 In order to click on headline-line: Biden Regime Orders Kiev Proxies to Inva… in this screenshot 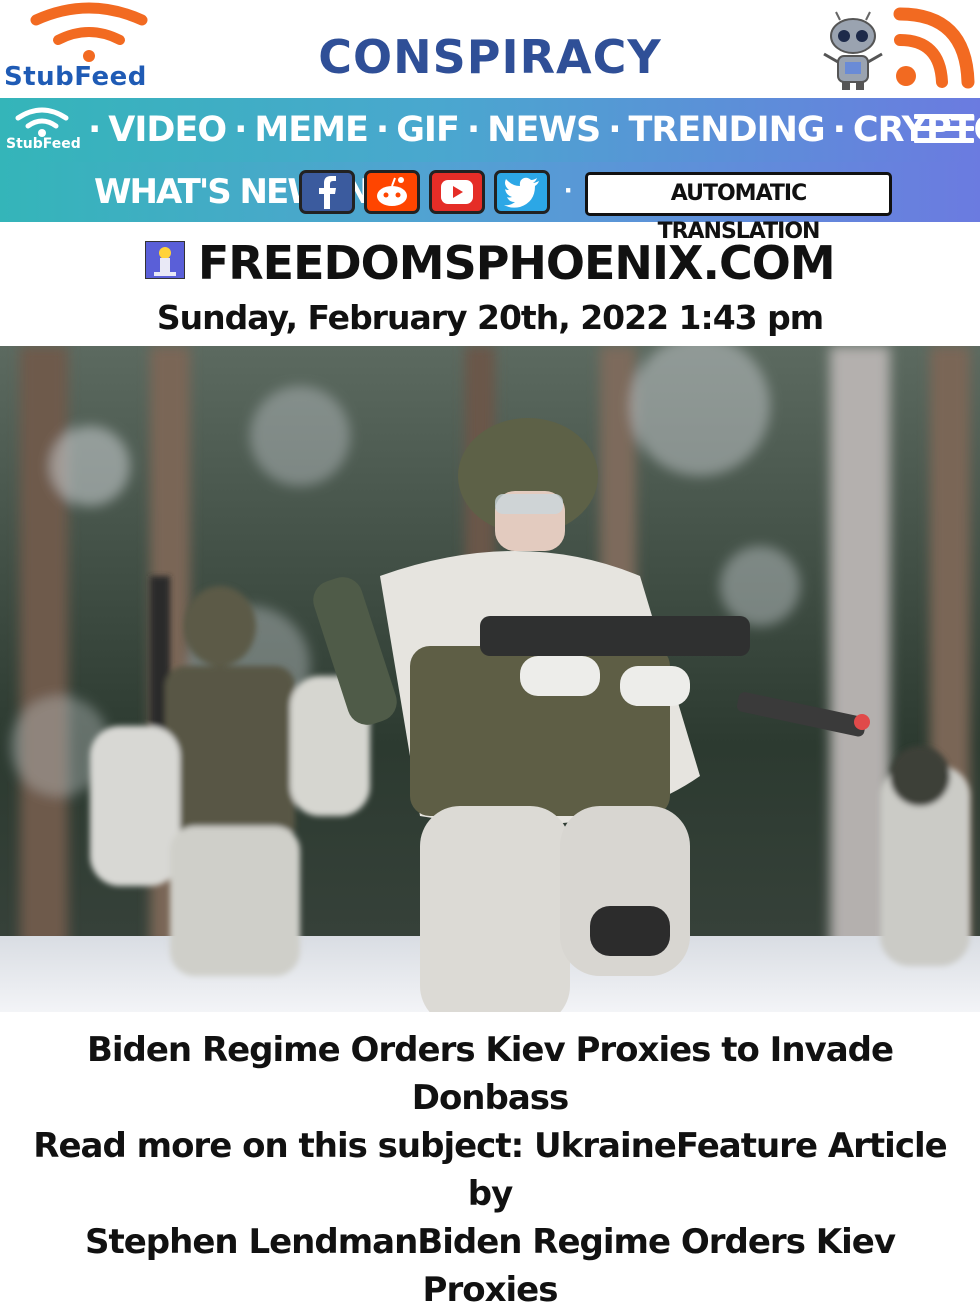, I will do `click(490, 1074)`.